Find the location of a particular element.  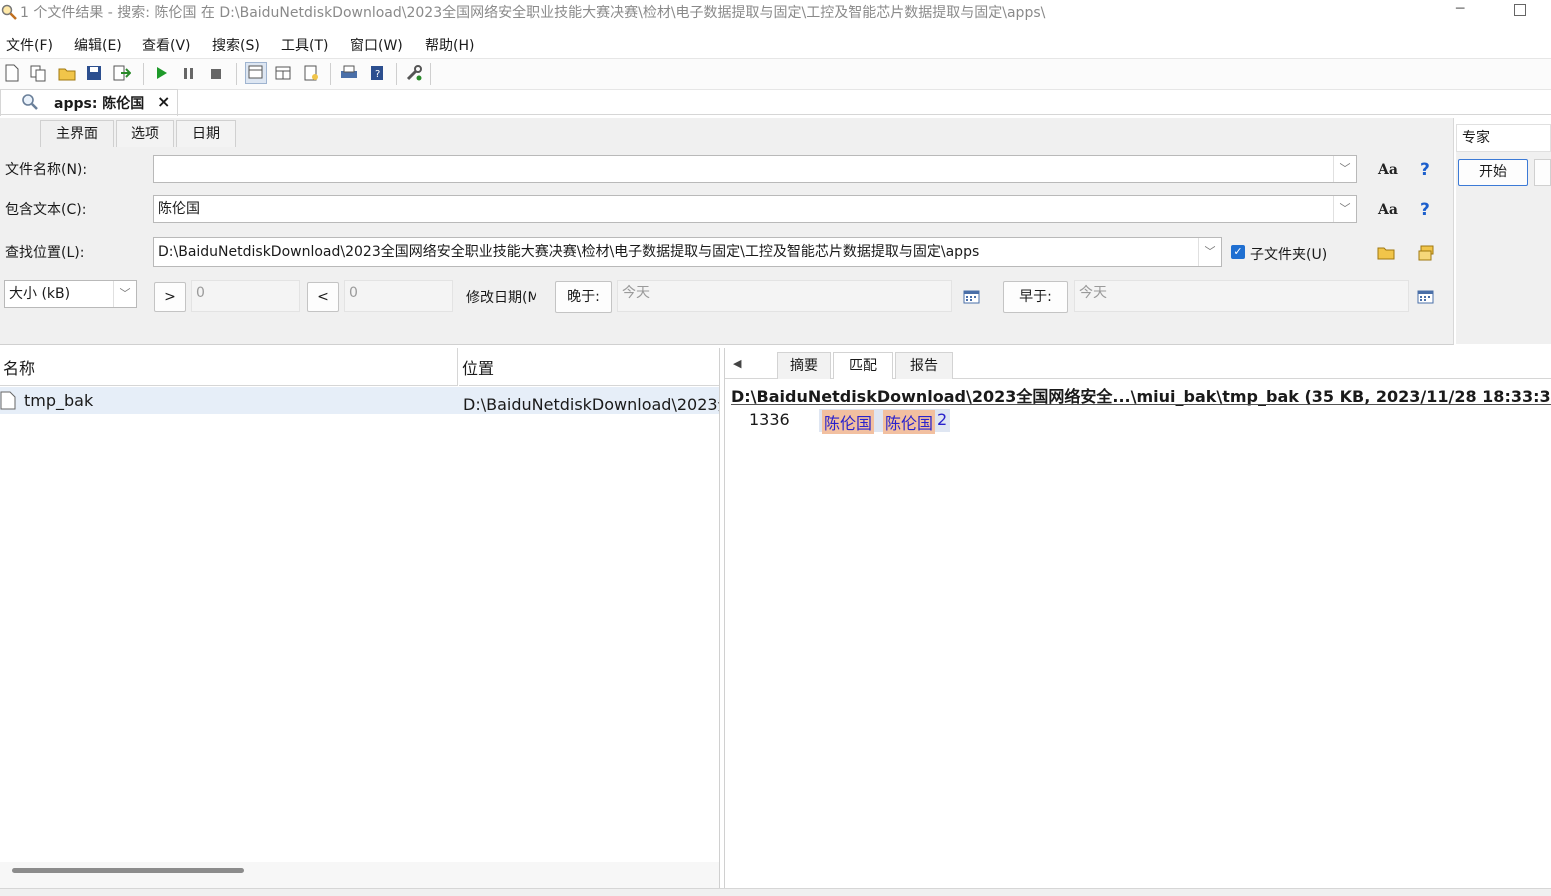

greater-than-button: > is located at coordinates (170, 297).